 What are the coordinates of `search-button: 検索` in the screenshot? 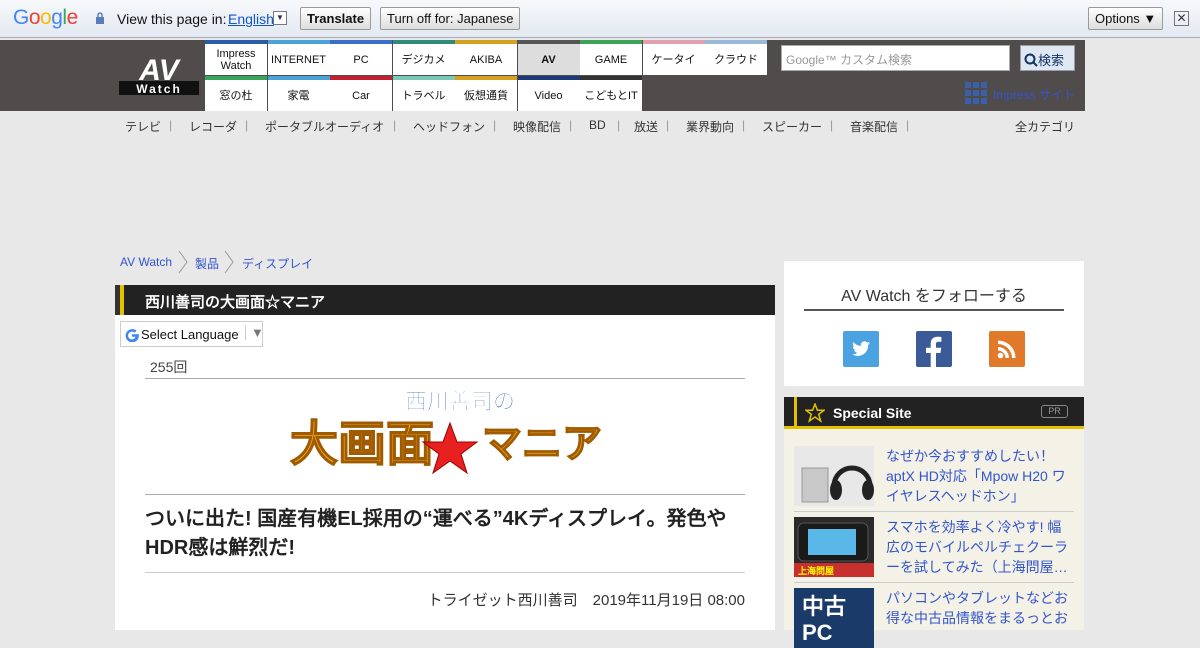 It's located at (1047, 58).